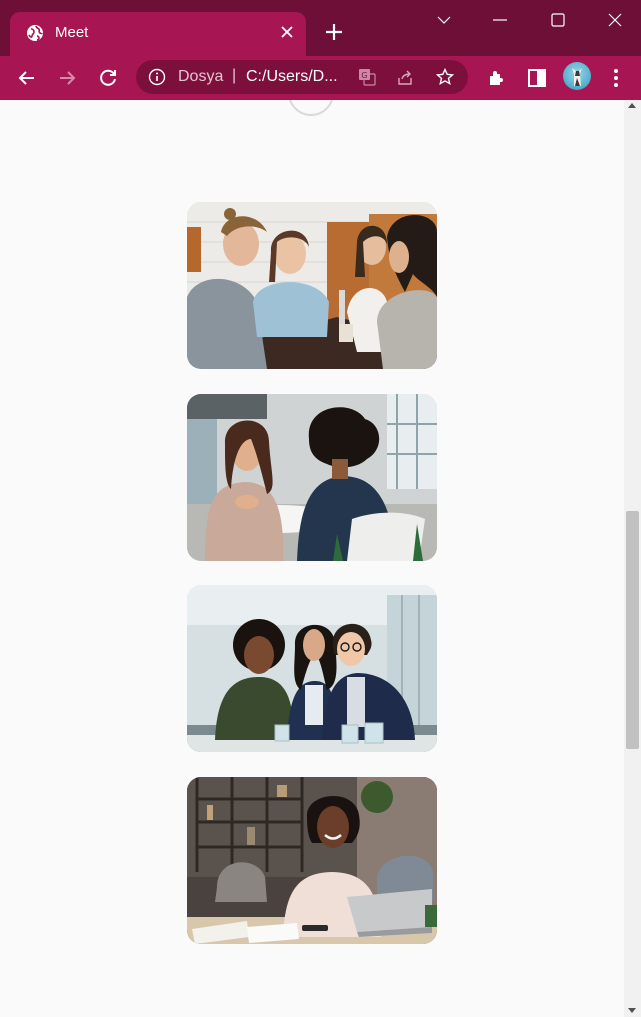 The width and height of the screenshot is (641, 1017). Describe the element at coordinates (632, 630) in the screenshot. I see `scrollbar-thumb` at that location.